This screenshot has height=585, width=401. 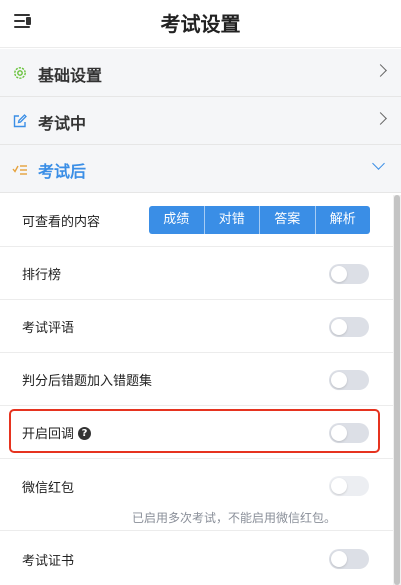 What do you see at coordinates (20, 73) in the screenshot?
I see `gear-icon` at bounding box center [20, 73].